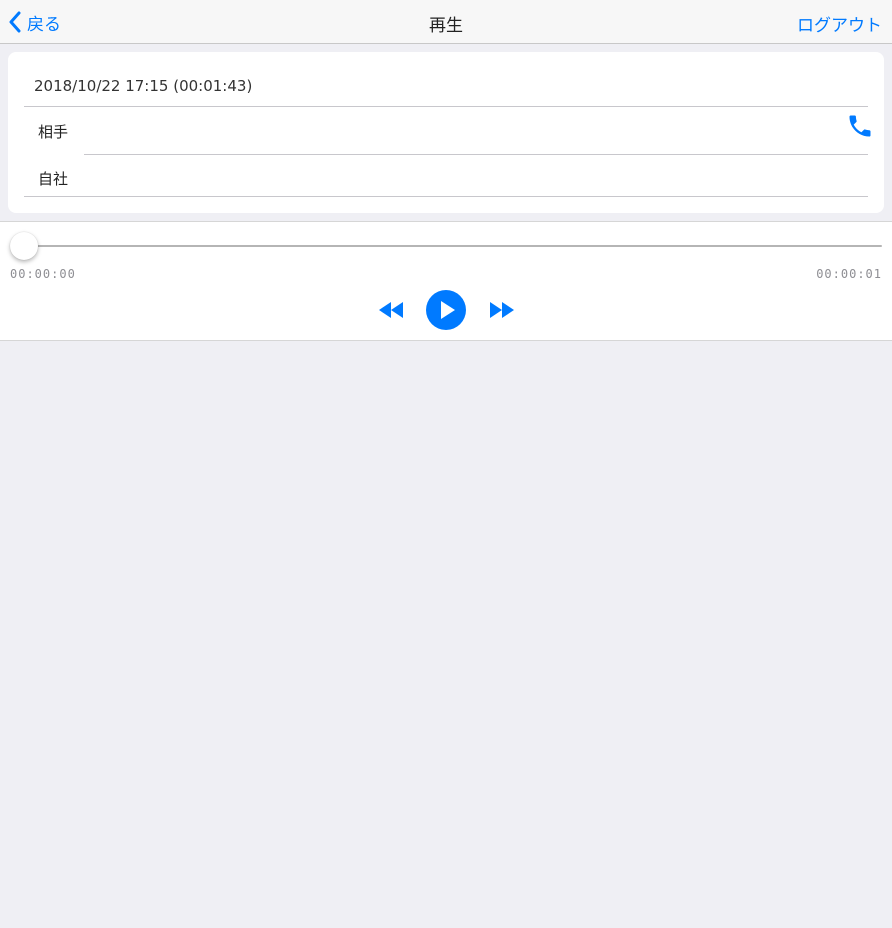 This screenshot has width=892, height=928. What do you see at coordinates (860, 126) in the screenshot?
I see `phone-icon` at bounding box center [860, 126].